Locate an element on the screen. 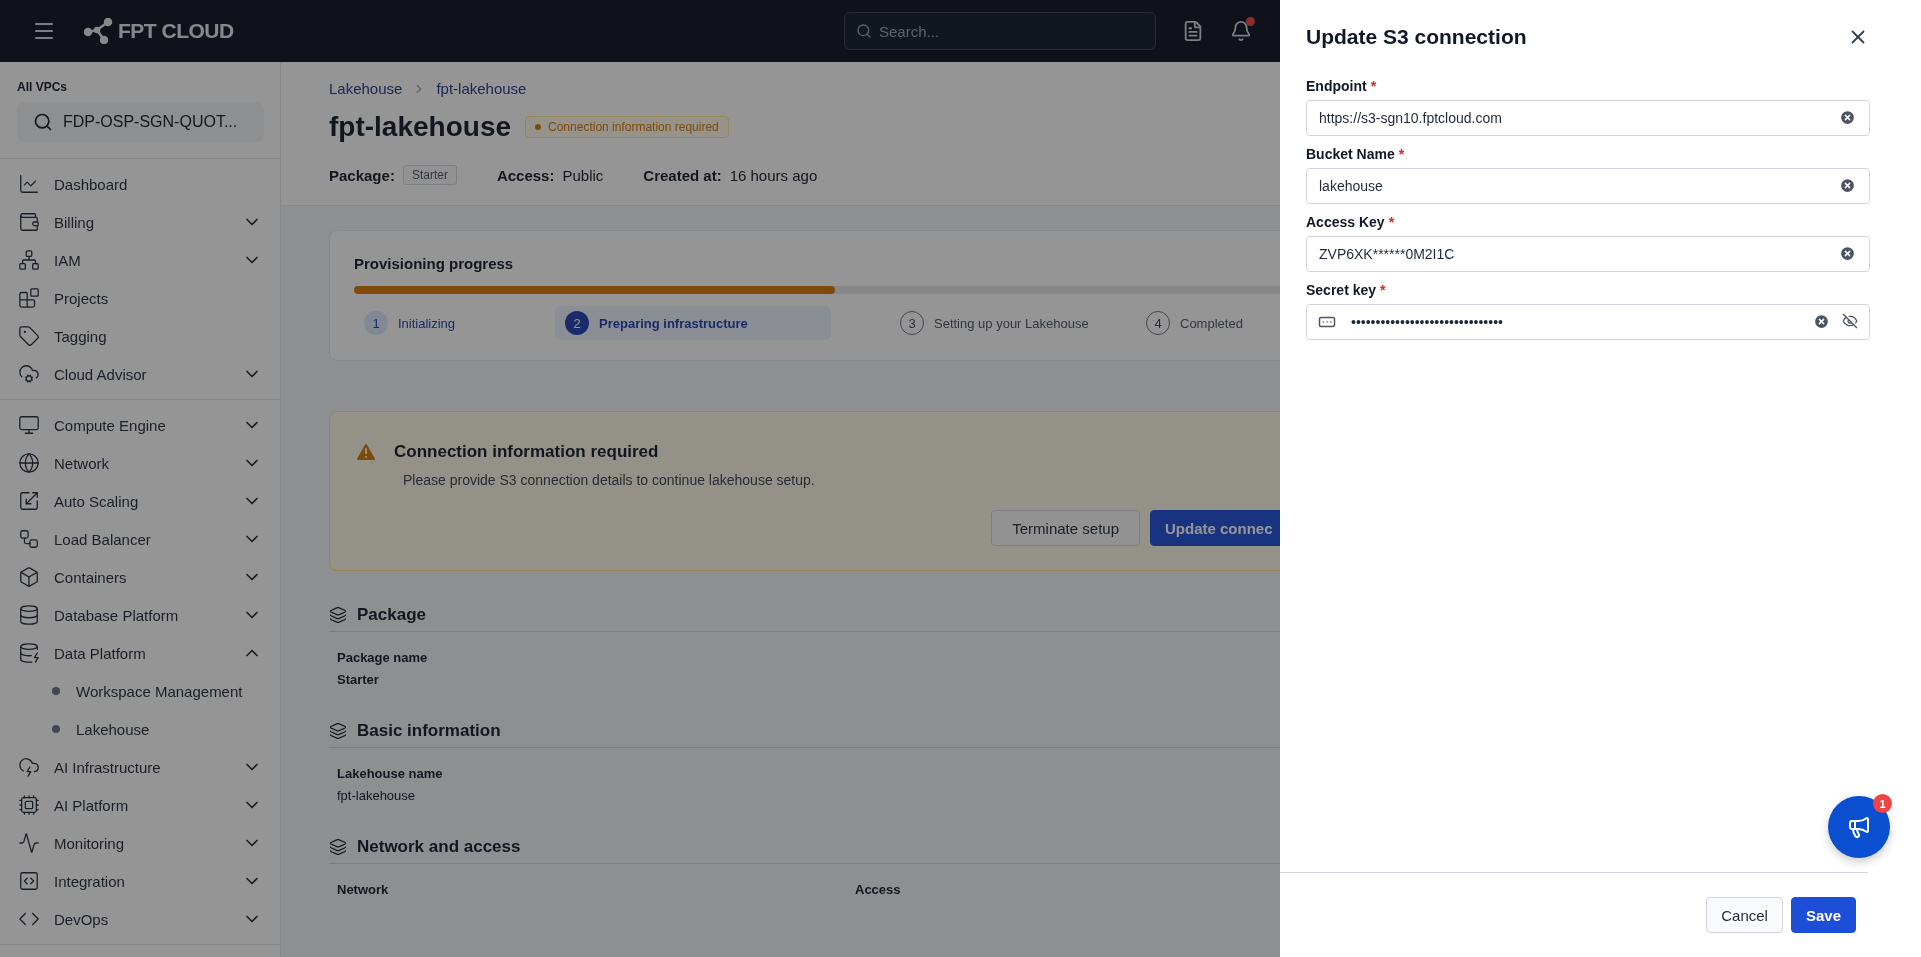  logo-text: FPT CLOUD is located at coordinates (176, 31).